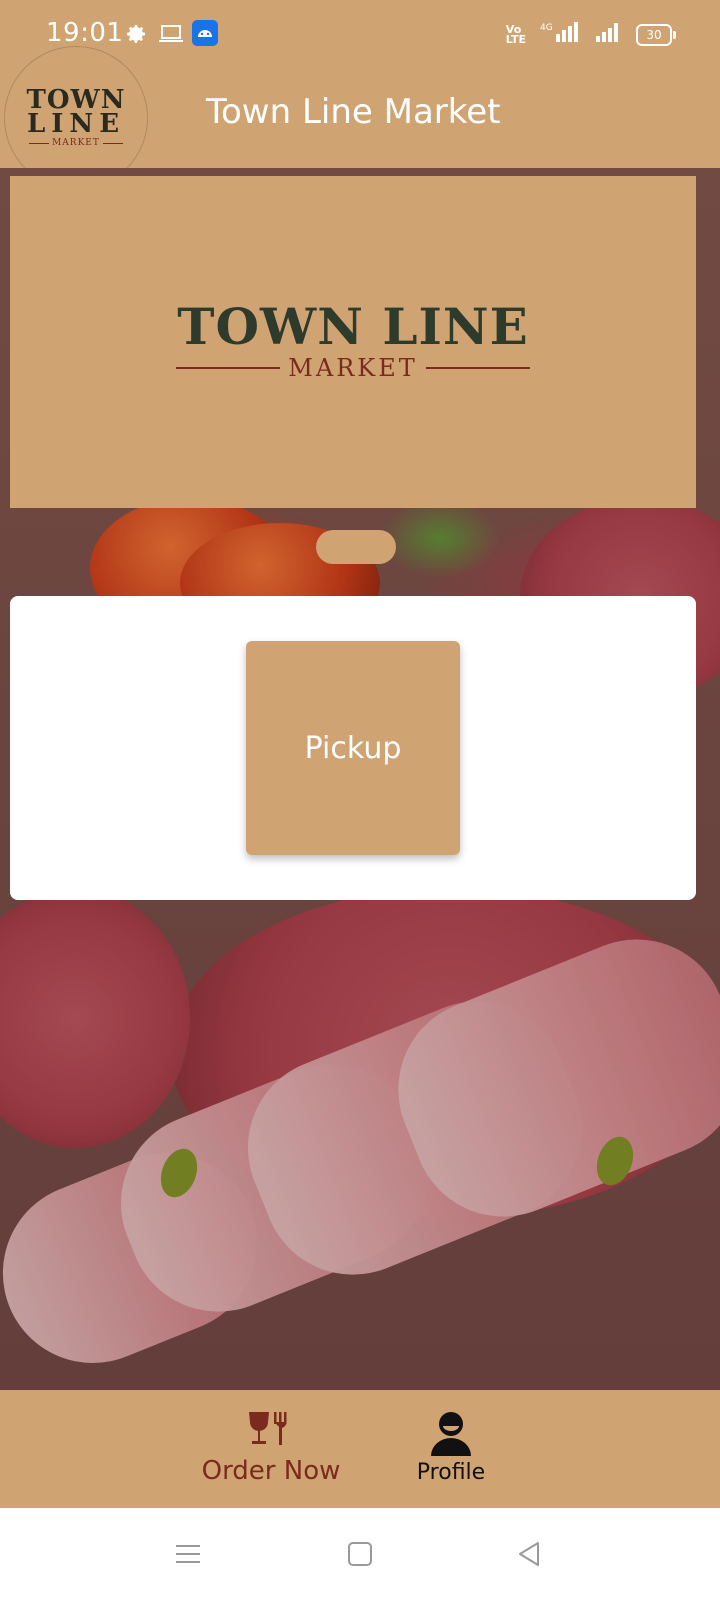 The width and height of the screenshot is (720, 1600). What do you see at coordinates (136, 36) in the screenshot?
I see `gear-icon` at bounding box center [136, 36].